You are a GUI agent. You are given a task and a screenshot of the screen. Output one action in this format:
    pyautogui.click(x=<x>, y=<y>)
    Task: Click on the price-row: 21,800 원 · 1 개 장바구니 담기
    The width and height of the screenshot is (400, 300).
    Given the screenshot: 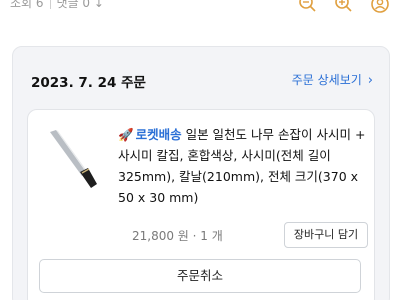 What is the action you would take?
    pyautogui.click(x=250, y=235)
    